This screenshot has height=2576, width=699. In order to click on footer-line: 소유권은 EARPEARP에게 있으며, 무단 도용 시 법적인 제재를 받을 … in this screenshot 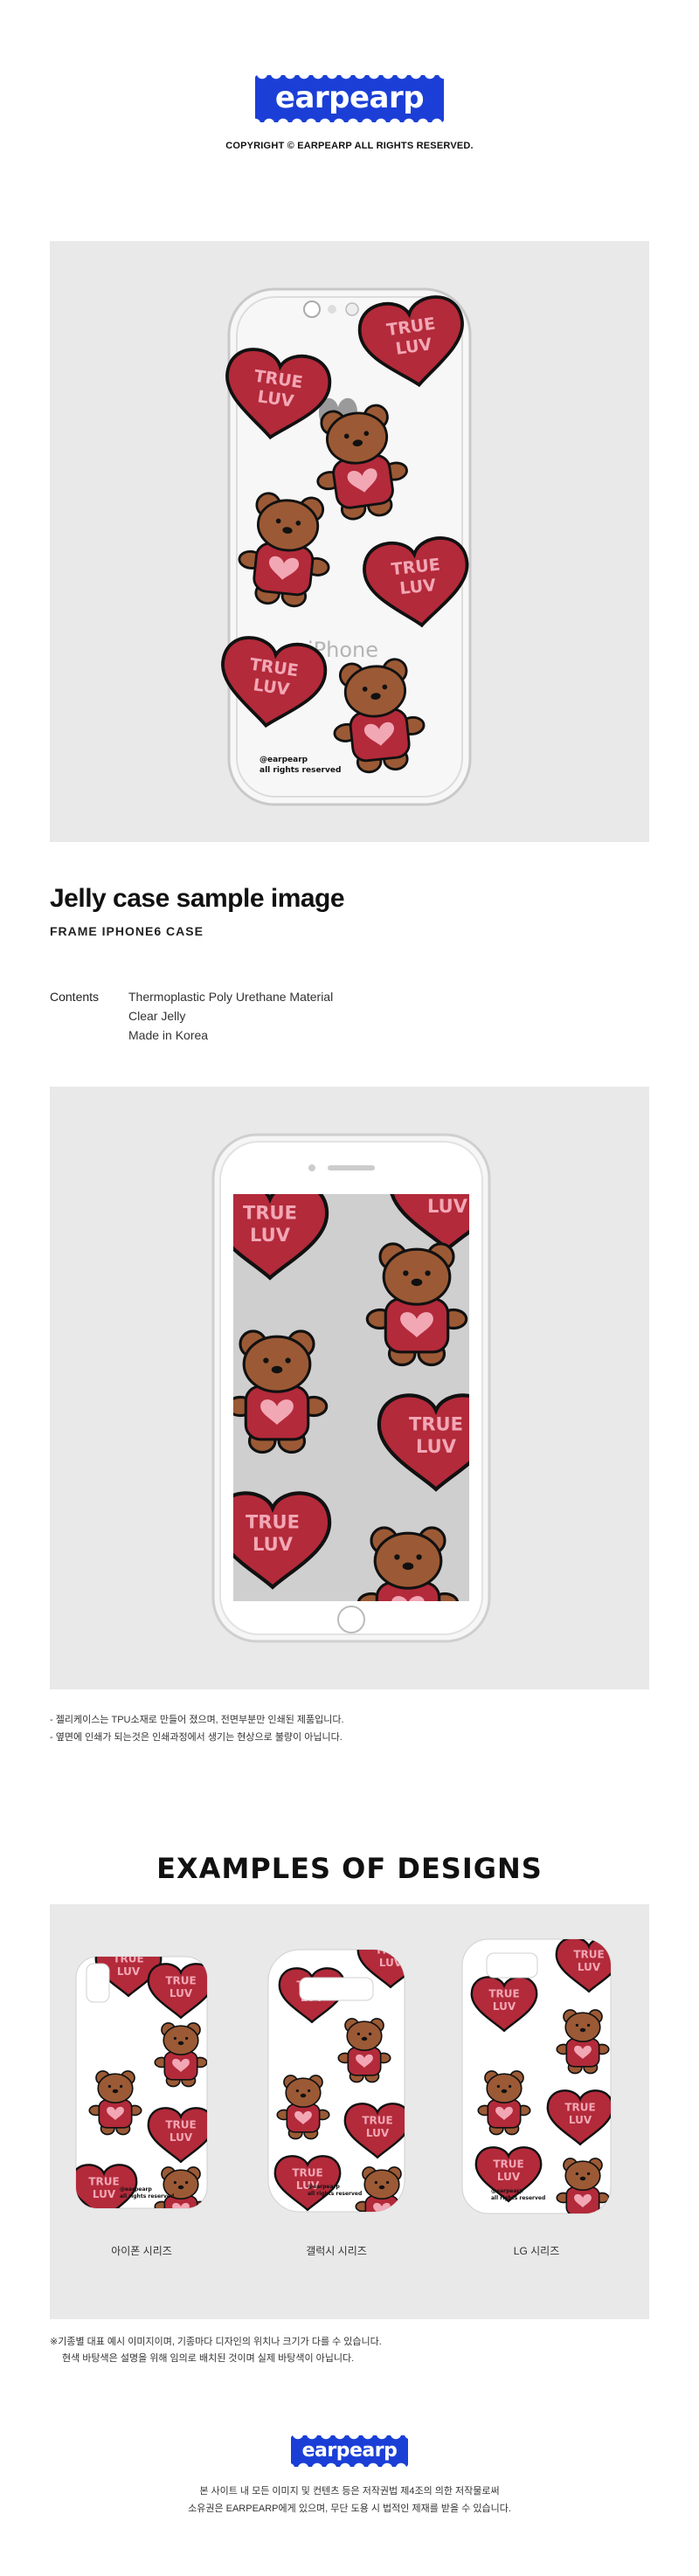, I will do `click(350, 2508)`.